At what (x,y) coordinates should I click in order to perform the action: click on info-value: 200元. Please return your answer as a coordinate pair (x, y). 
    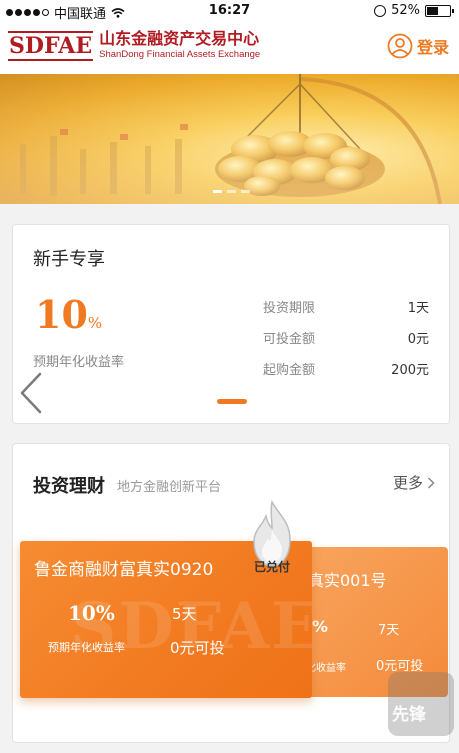
    Looking at the image, I should click on (410, 370).